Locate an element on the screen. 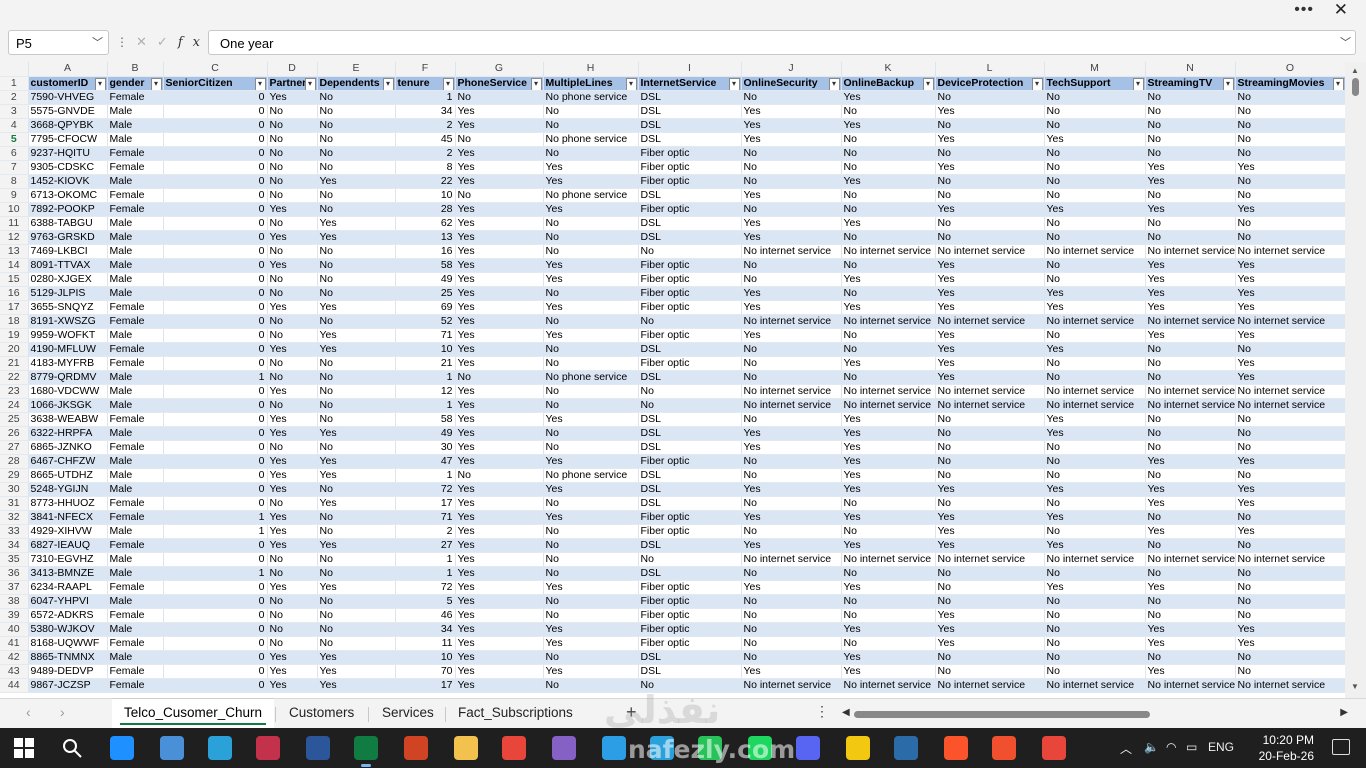 This screenshot has height=768, width=1366. table-cell: 58 is located at coordinates (425, 265).